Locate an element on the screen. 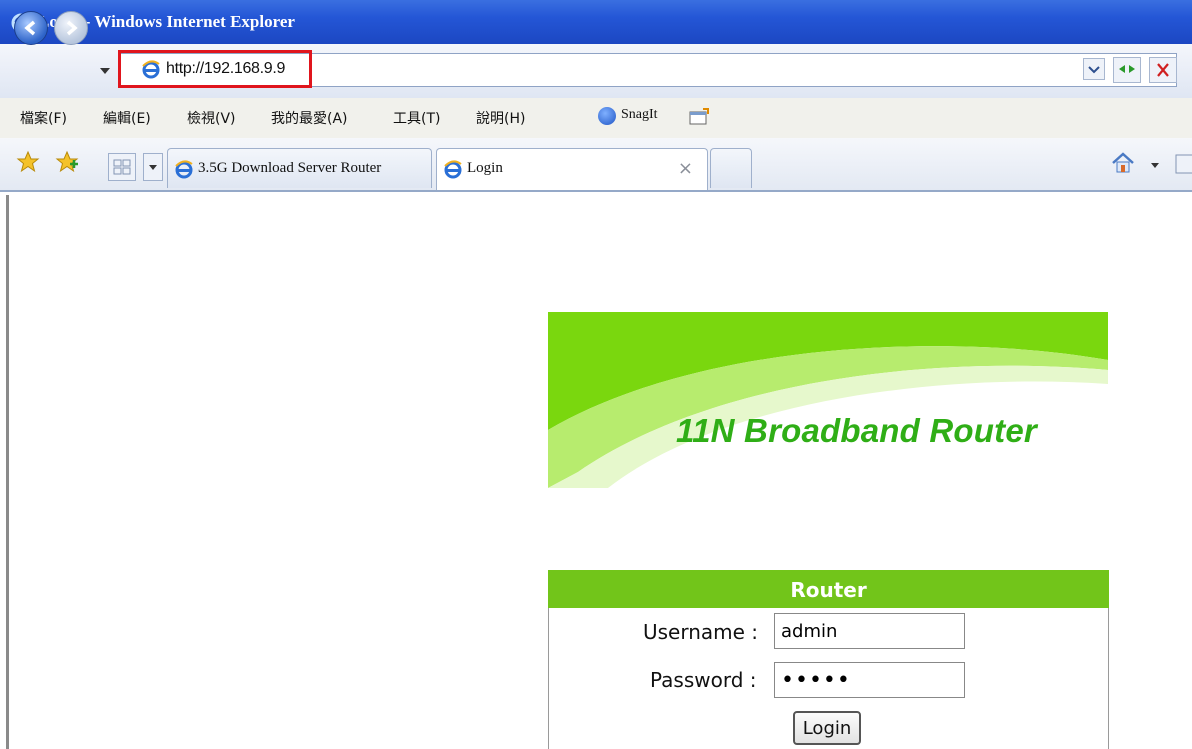 Image resolution: width=1192 pixels, height=749 pixels. tab-list-button is located at coordinates (153, 167).